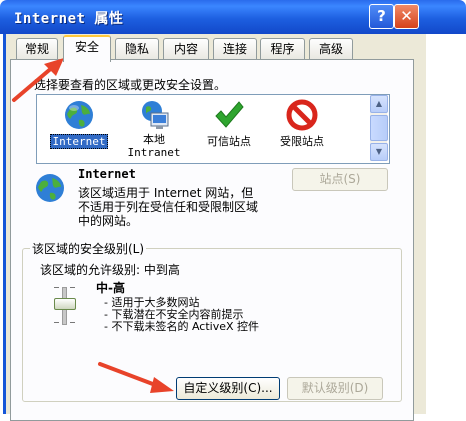 This screenshot has height=421, width=466. I want to click on tab-connections: 连接, so click(235, 49).